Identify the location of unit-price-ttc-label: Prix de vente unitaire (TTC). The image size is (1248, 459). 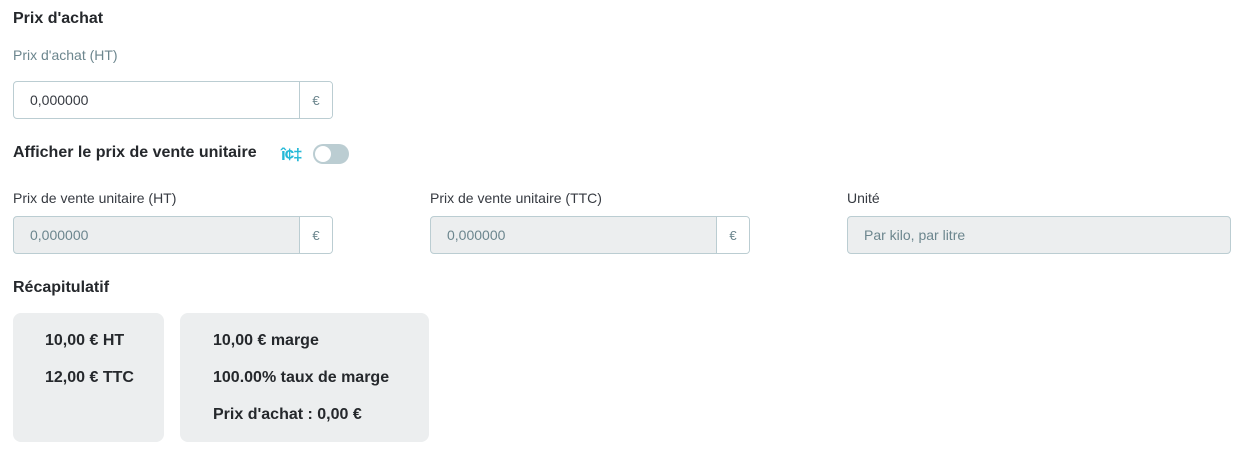
(516, 198).